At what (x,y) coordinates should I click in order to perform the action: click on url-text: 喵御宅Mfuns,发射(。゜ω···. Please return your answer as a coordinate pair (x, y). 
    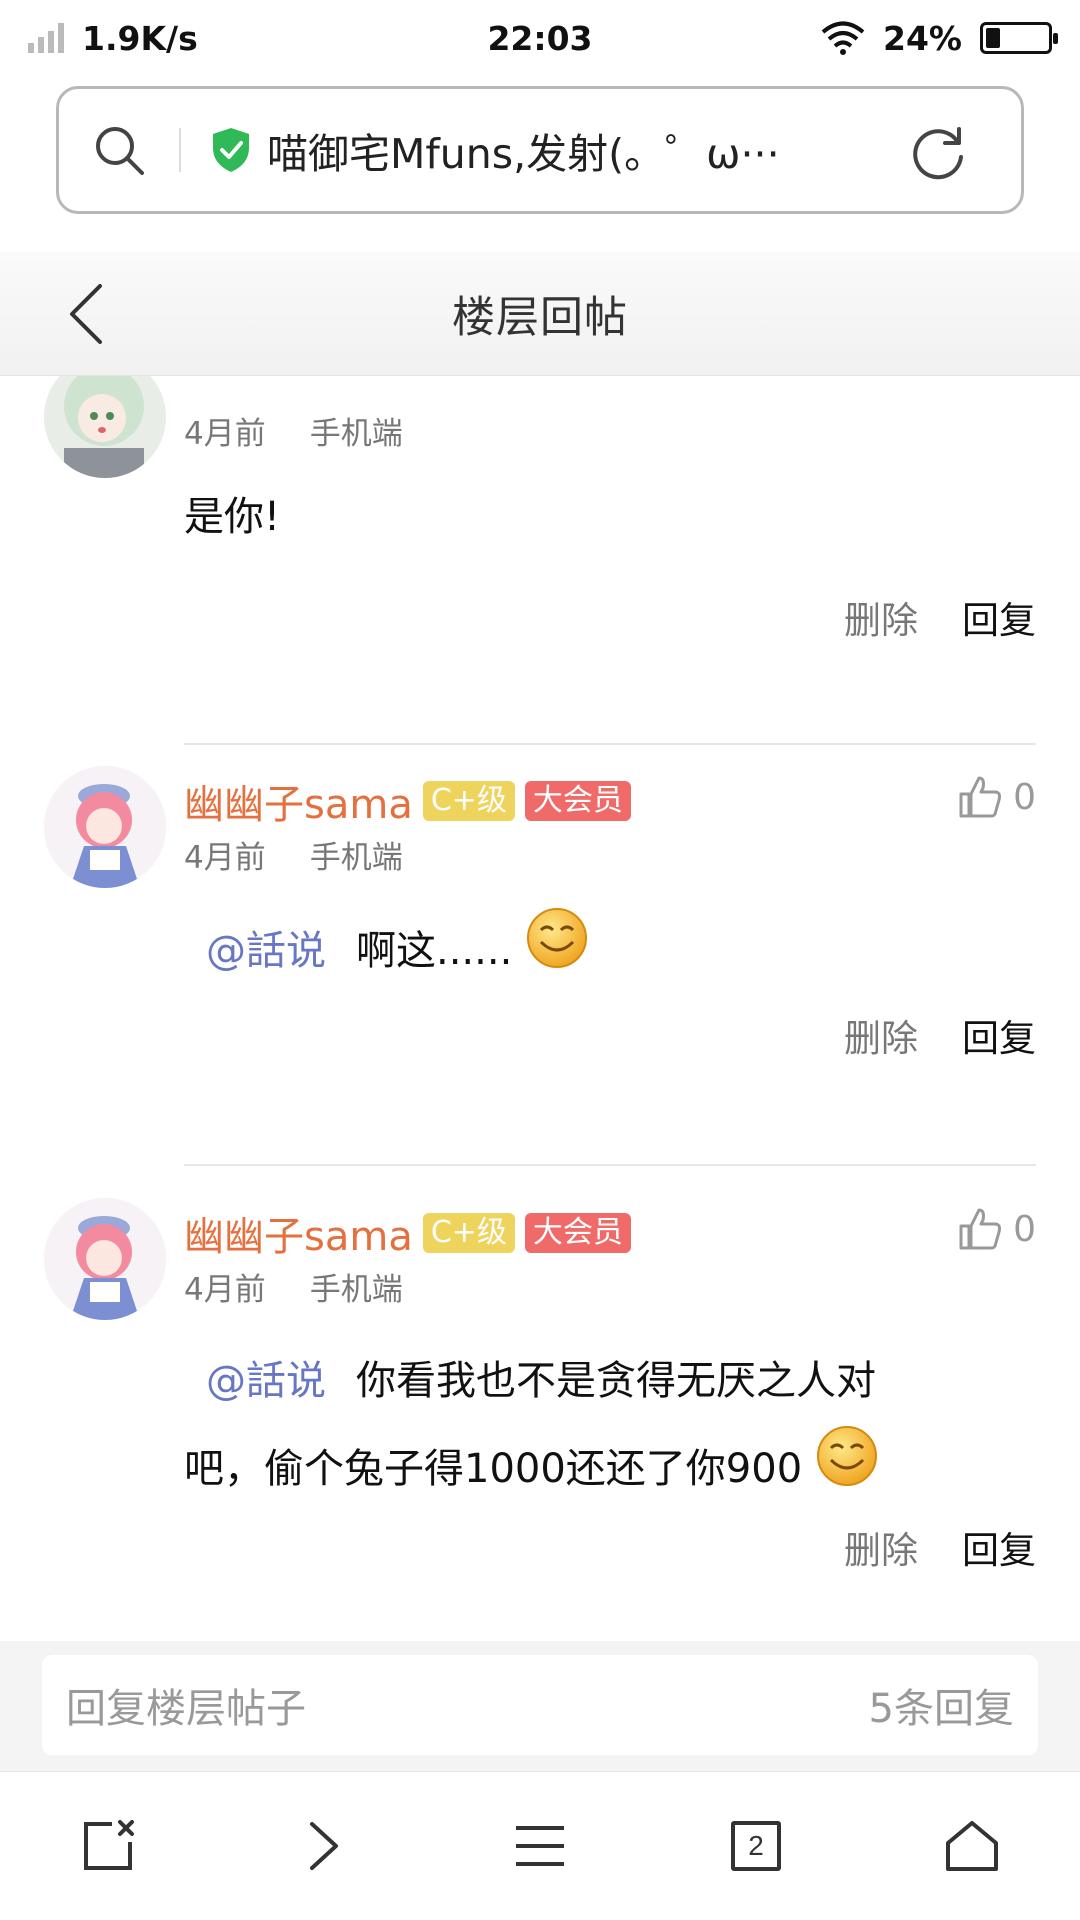
    Looking at the image, I should click on (547, 150).